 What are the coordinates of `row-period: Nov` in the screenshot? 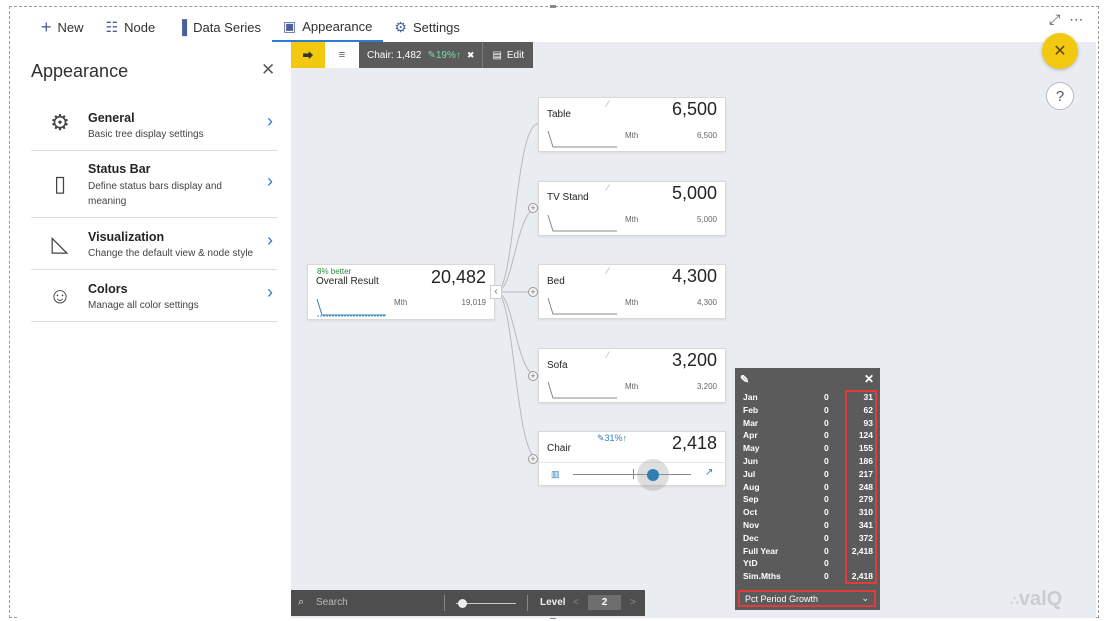 It's located at (751, 525).